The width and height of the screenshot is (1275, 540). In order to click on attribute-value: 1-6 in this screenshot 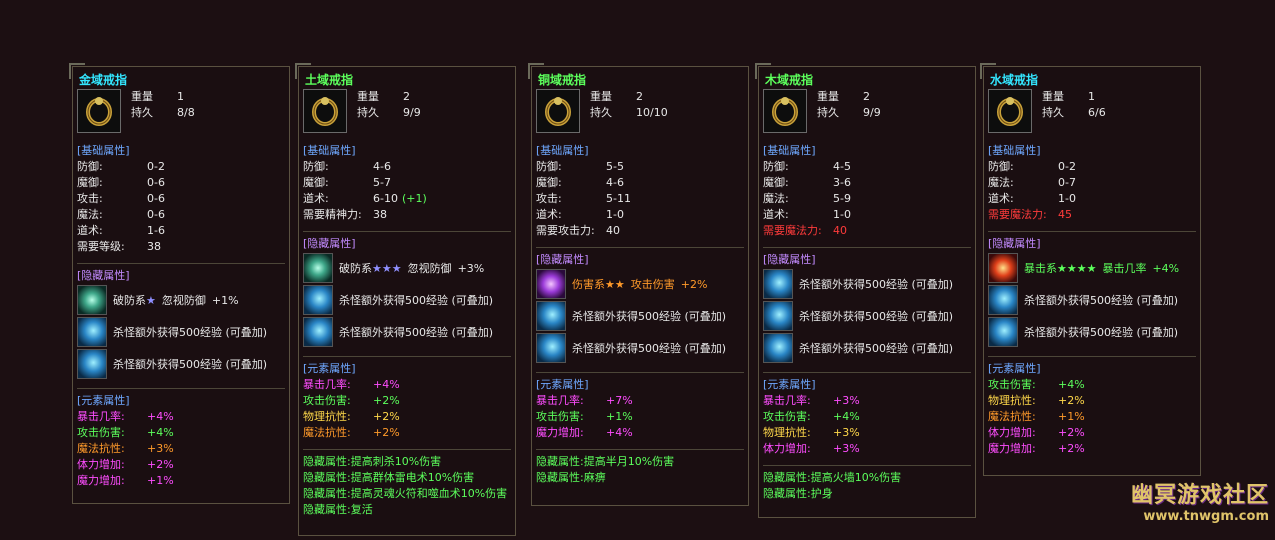, I will do `click(156, 231)`.